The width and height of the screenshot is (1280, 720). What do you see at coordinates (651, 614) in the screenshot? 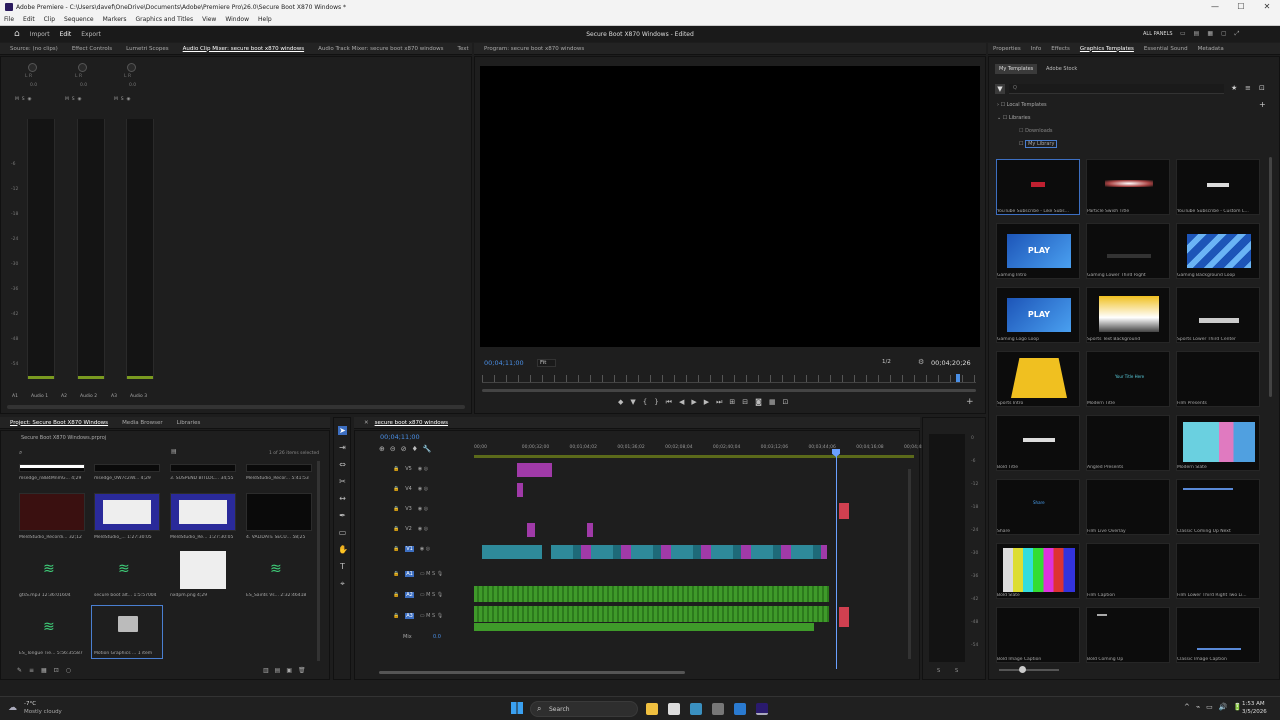
I see `clip-a2-audio` at bounding box center [651, 614].